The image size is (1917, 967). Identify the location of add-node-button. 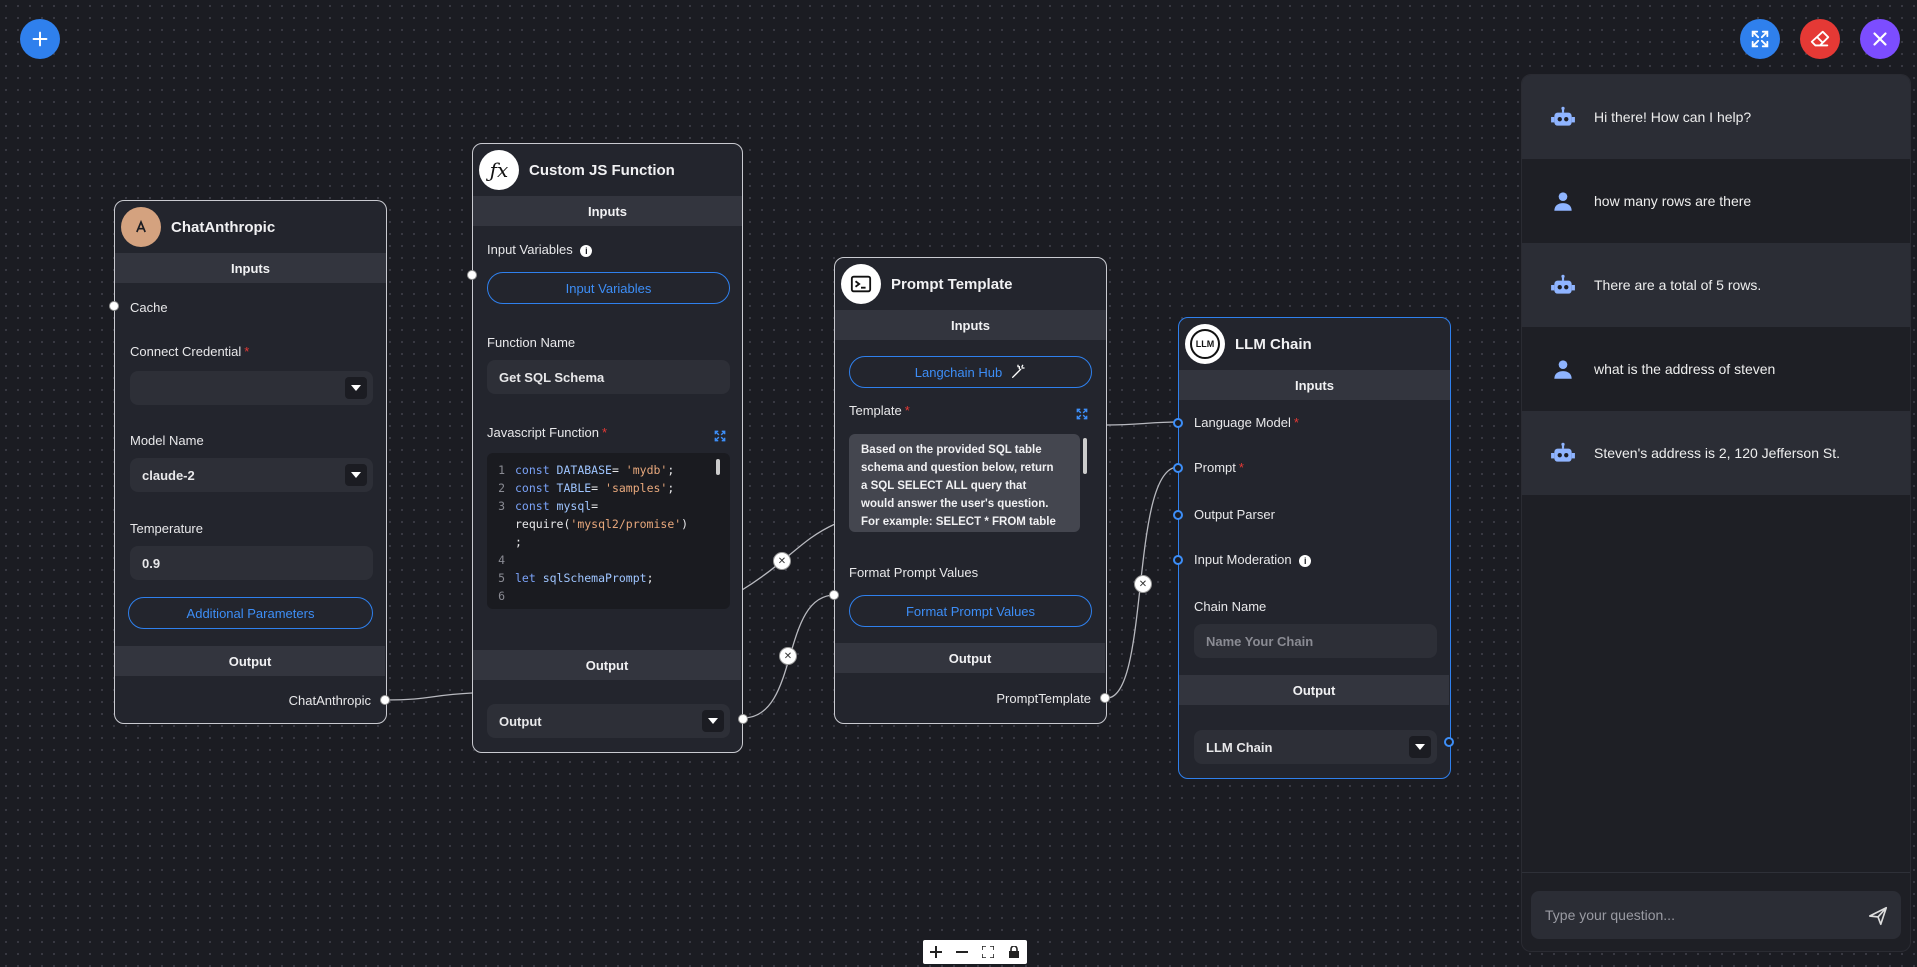
(40, 39).